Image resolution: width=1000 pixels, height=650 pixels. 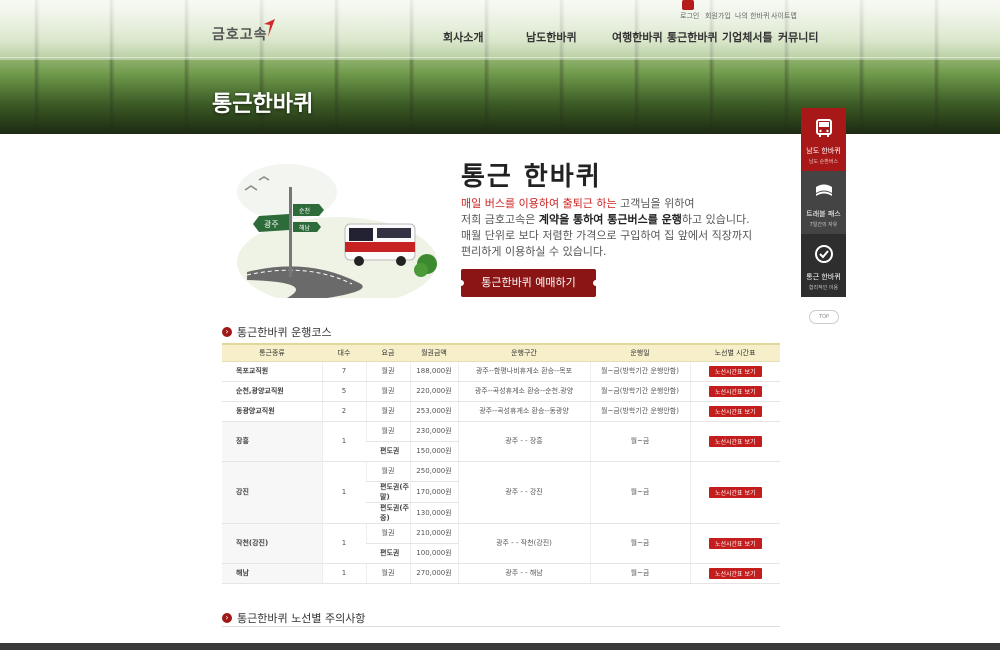 I want to click on row-price: 270,000원, so click(x=433, y=573).